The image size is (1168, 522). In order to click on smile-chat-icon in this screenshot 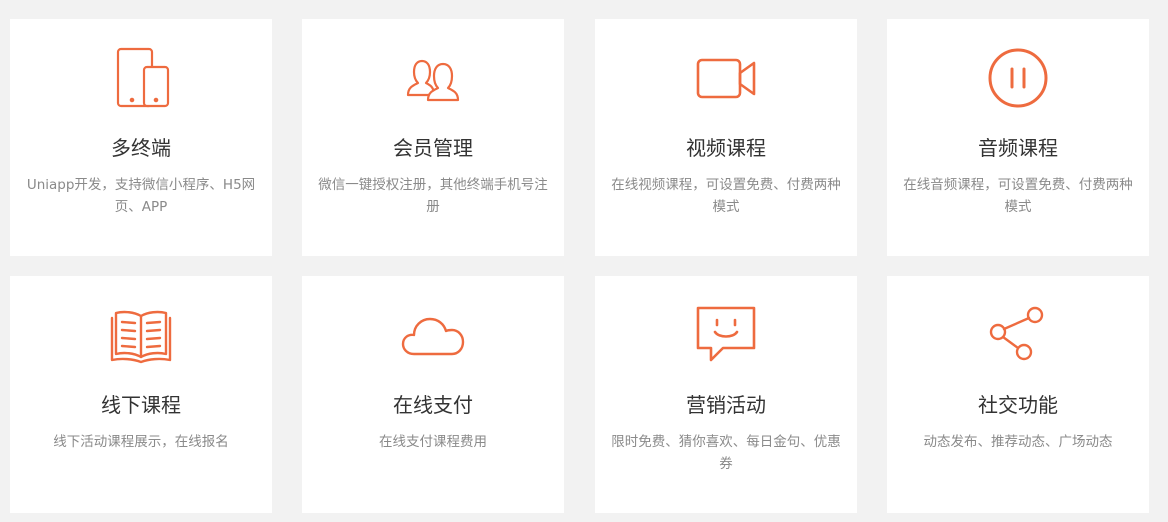, I will do `click(726, 335)`.